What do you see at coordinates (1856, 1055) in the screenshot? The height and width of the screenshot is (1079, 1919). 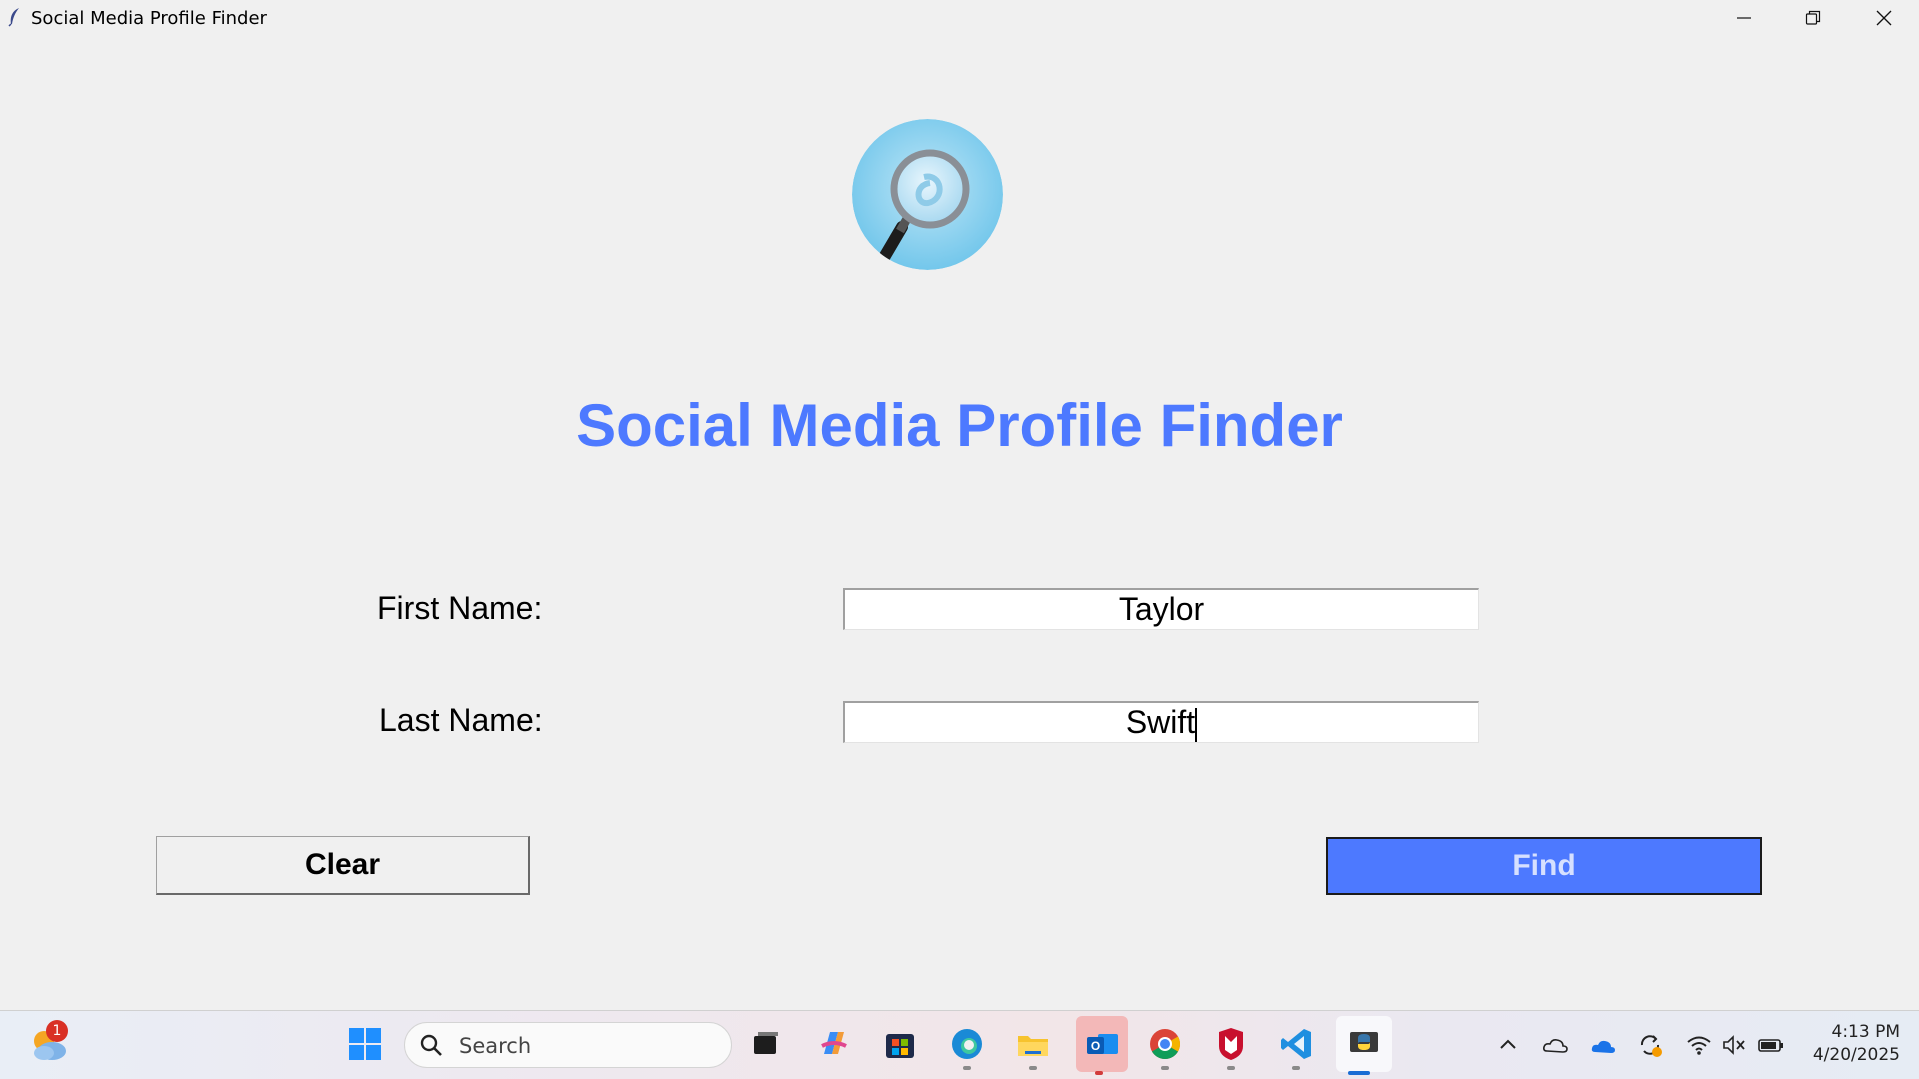 I see `clock-date: 4/20/2025` at bounding box center [1856, 1055].